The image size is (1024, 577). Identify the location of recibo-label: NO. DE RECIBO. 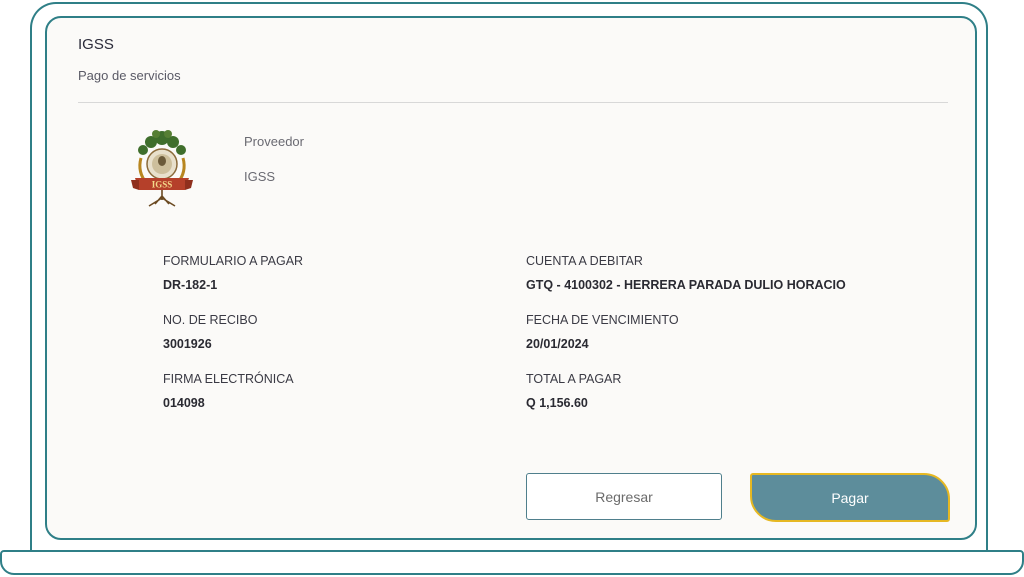
(210, 320).